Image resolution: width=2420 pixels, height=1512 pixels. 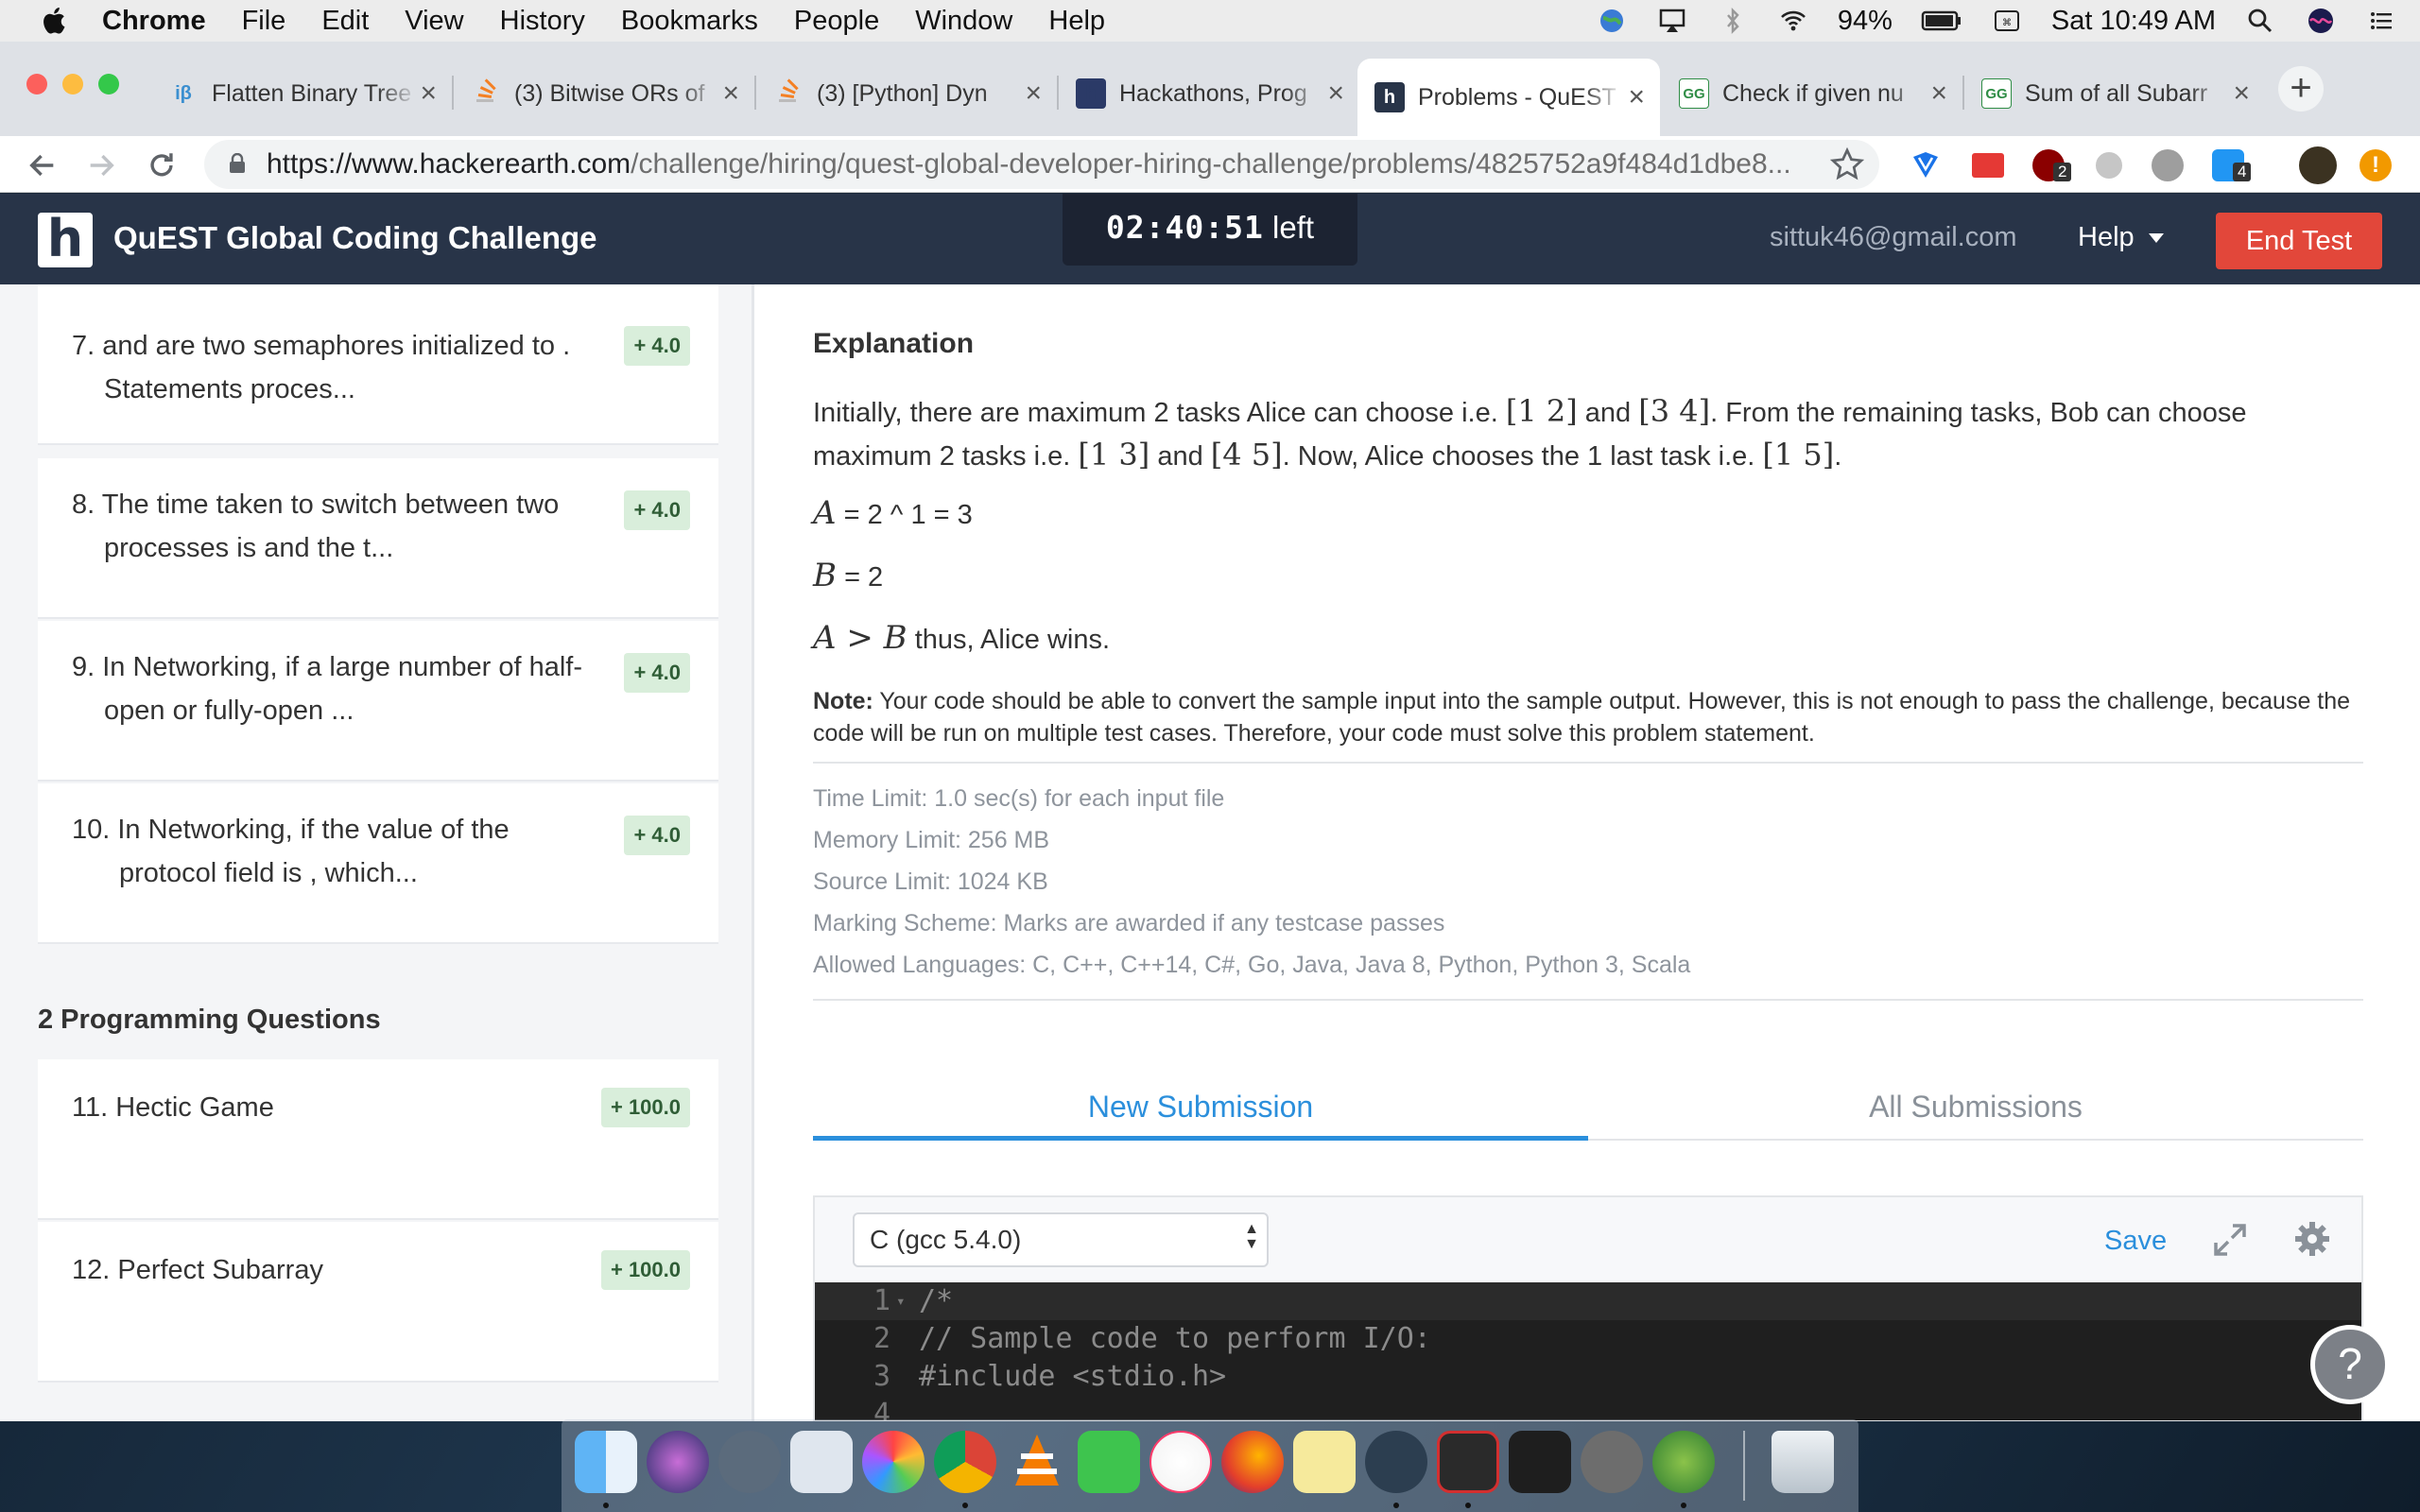 What do you see at coordinates (906, 93) in the screenshot?
I see `tab-python-dyn: (3) [Python] Dyn ×` at bounding box center [906, 93].